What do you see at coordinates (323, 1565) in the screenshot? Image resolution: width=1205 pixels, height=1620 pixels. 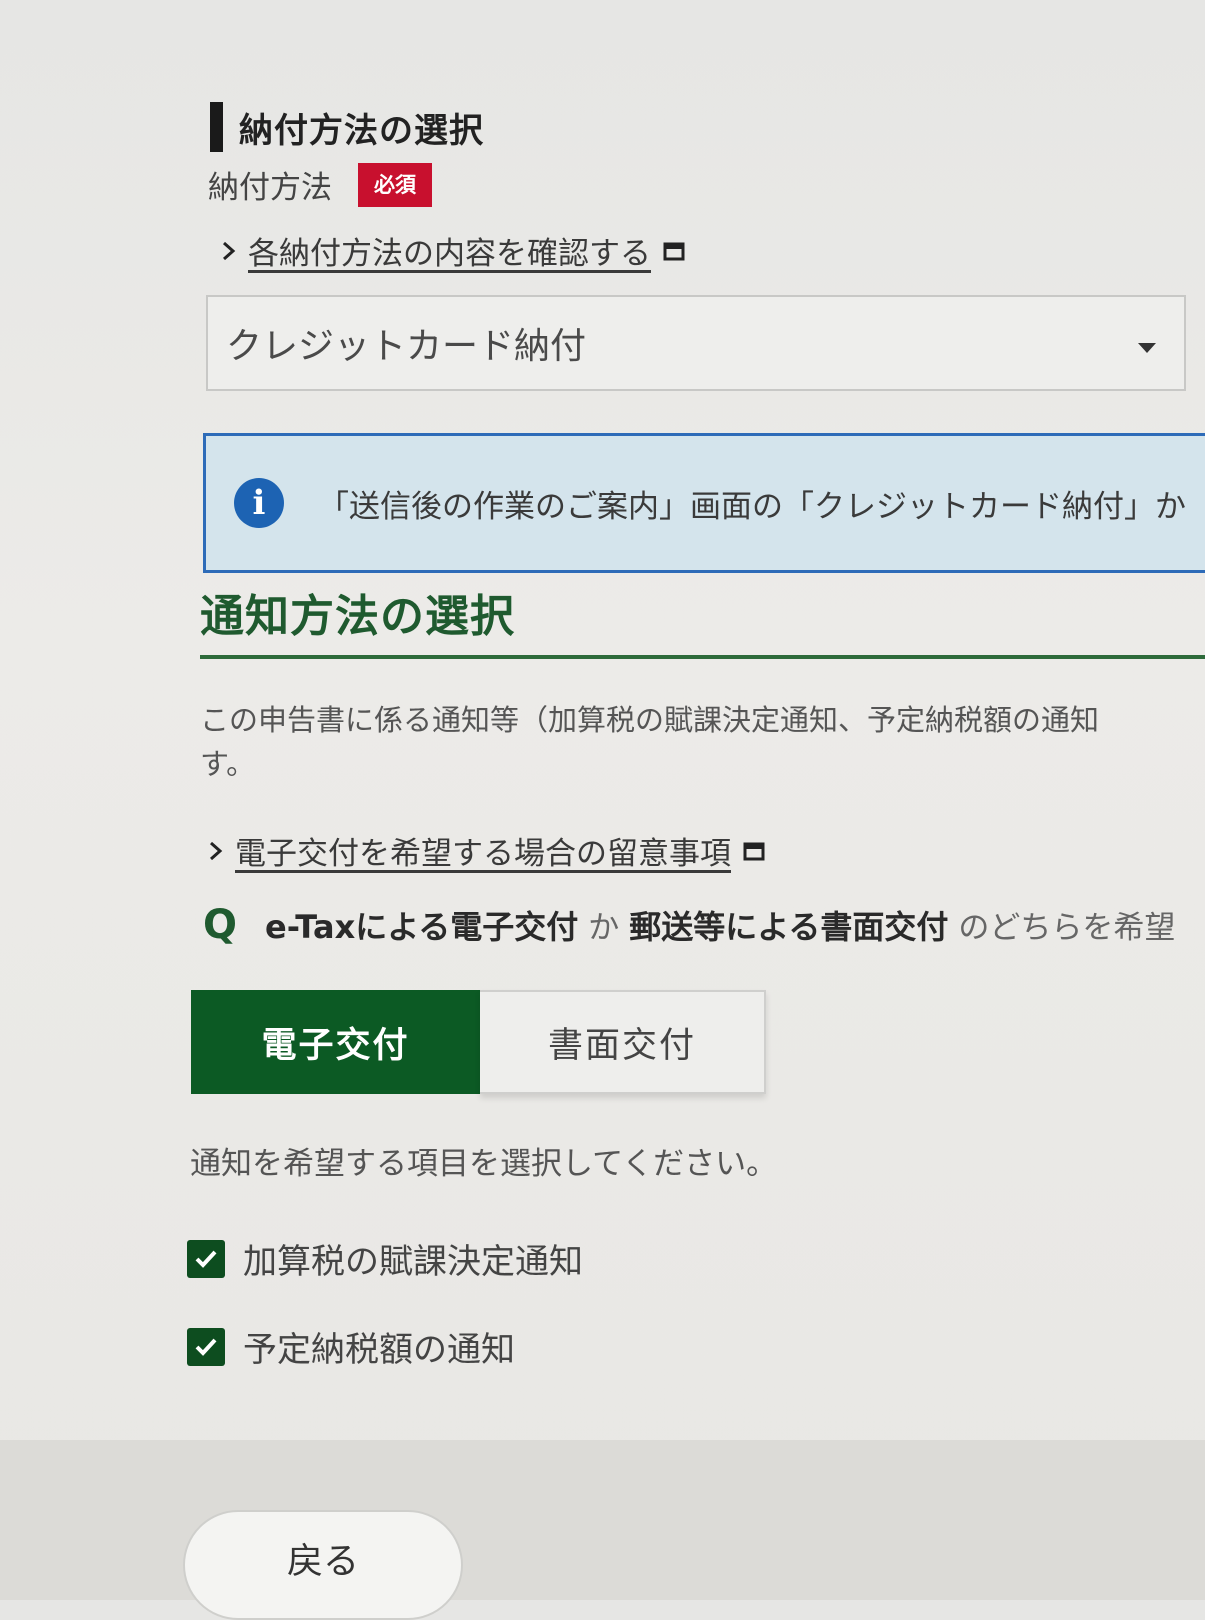 I see `back-button: 戻る` at bounding box center [323, 1565].